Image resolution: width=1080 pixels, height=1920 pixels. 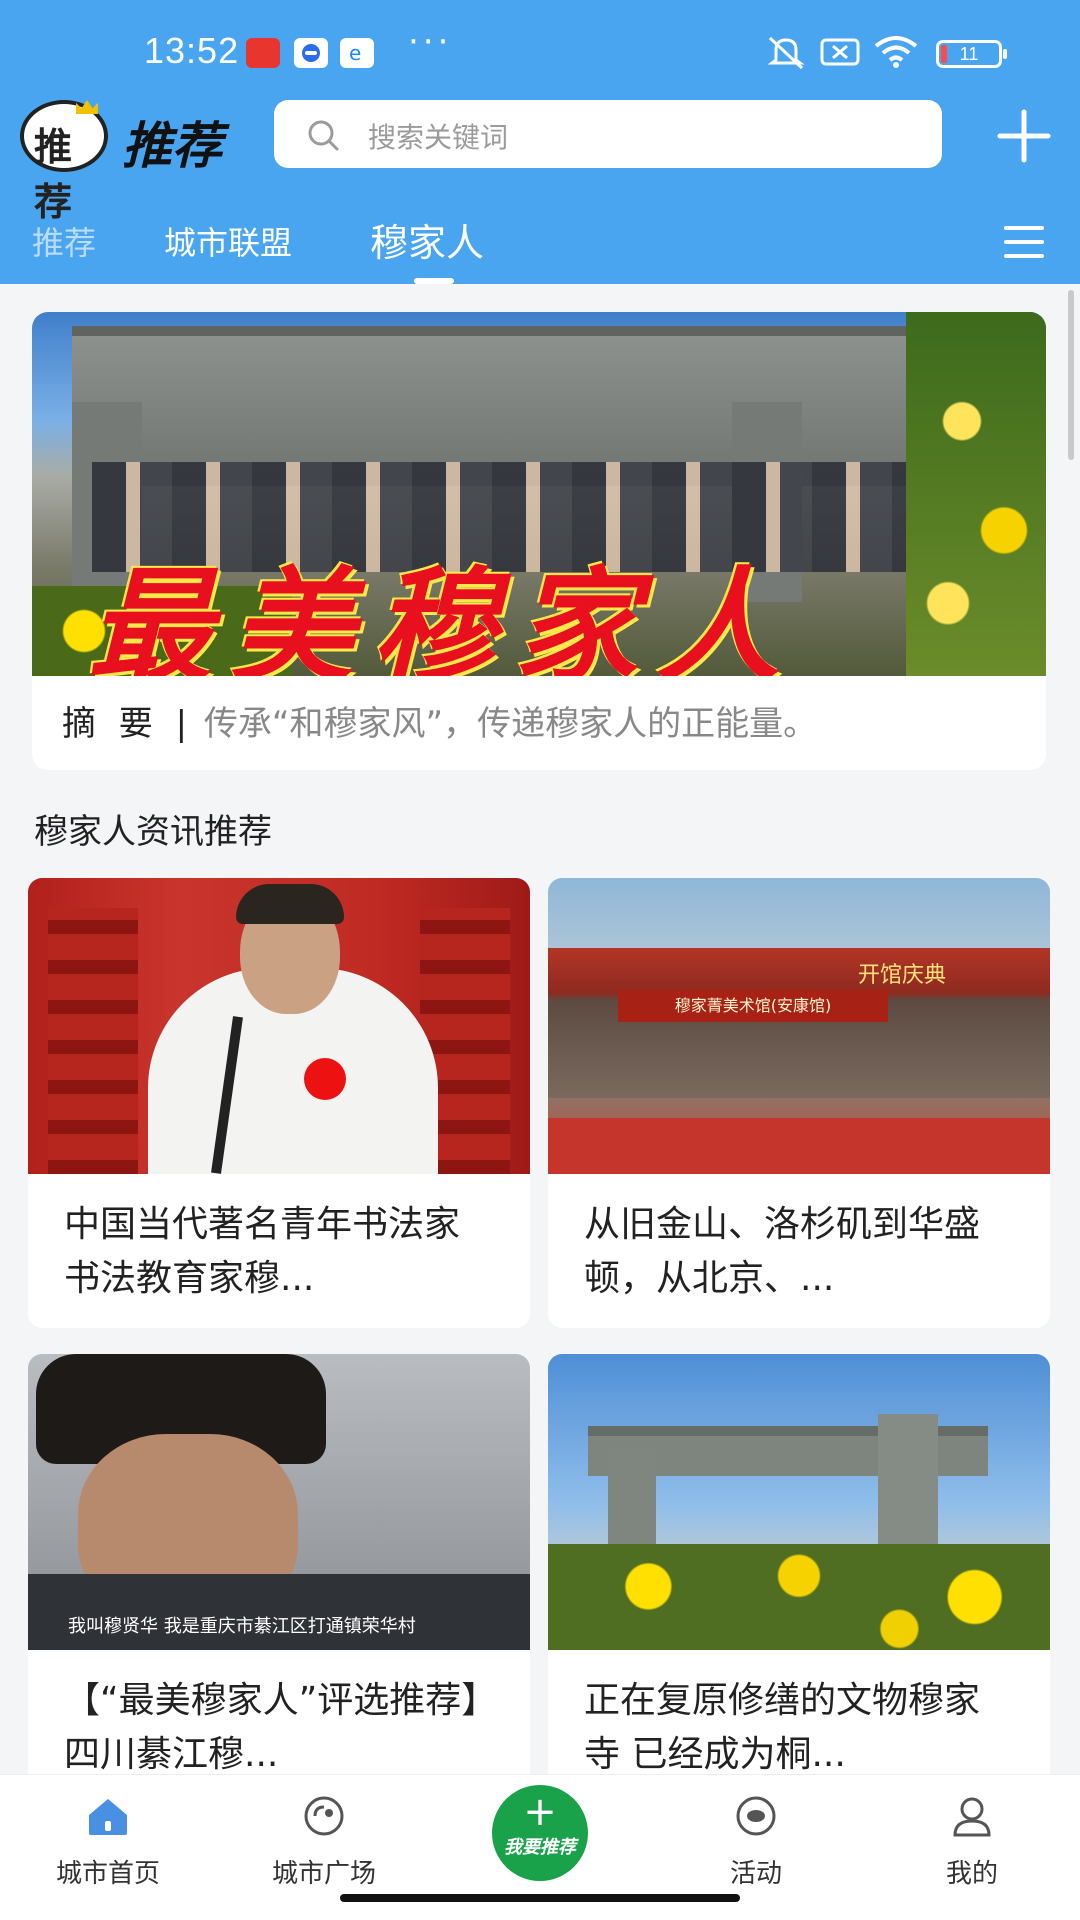 I want to click on tab-mu-family: 穆家人, so click(x=427, y=239).